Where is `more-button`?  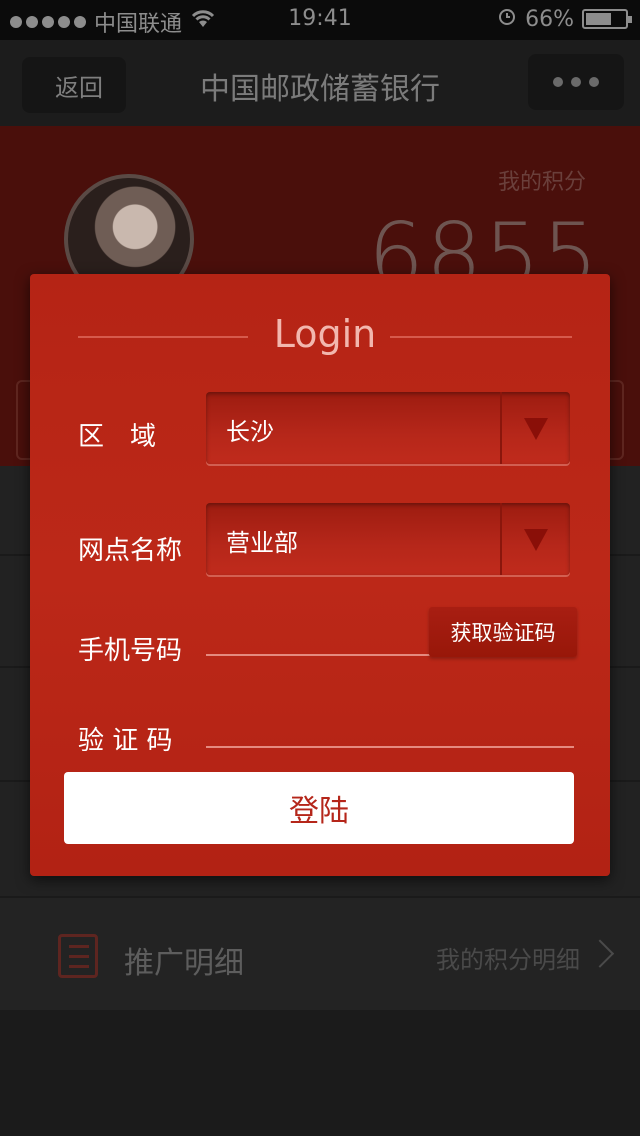
more-button is located at coordinates (576, 82).